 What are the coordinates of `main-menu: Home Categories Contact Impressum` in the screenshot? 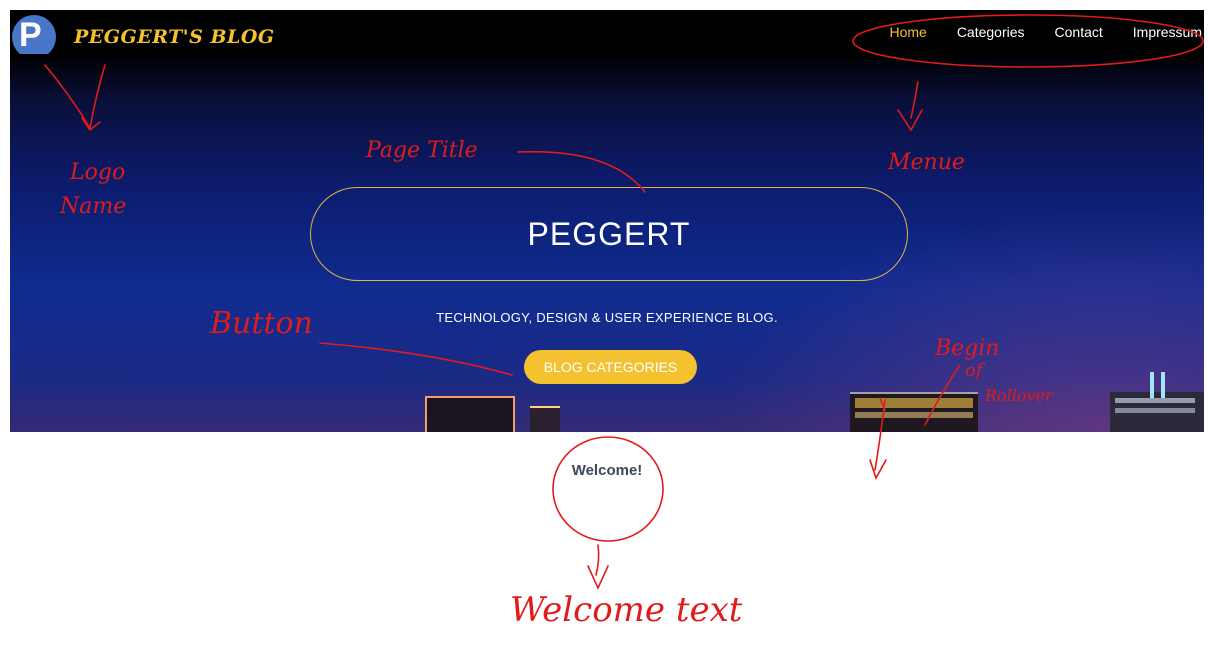 It's located at (1030, 32).